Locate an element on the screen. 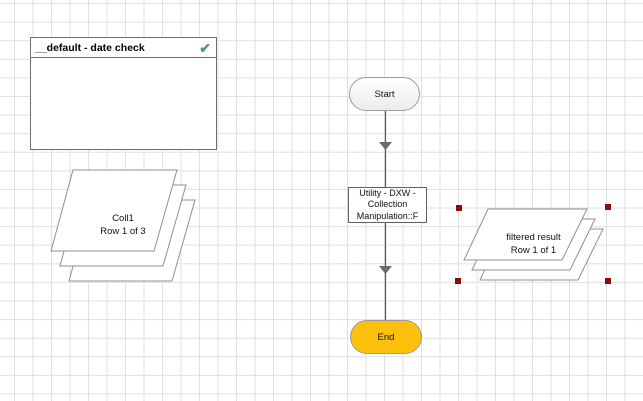  action-stage-label-line1: Utility - DXW - is located at coordinates (387, 192).